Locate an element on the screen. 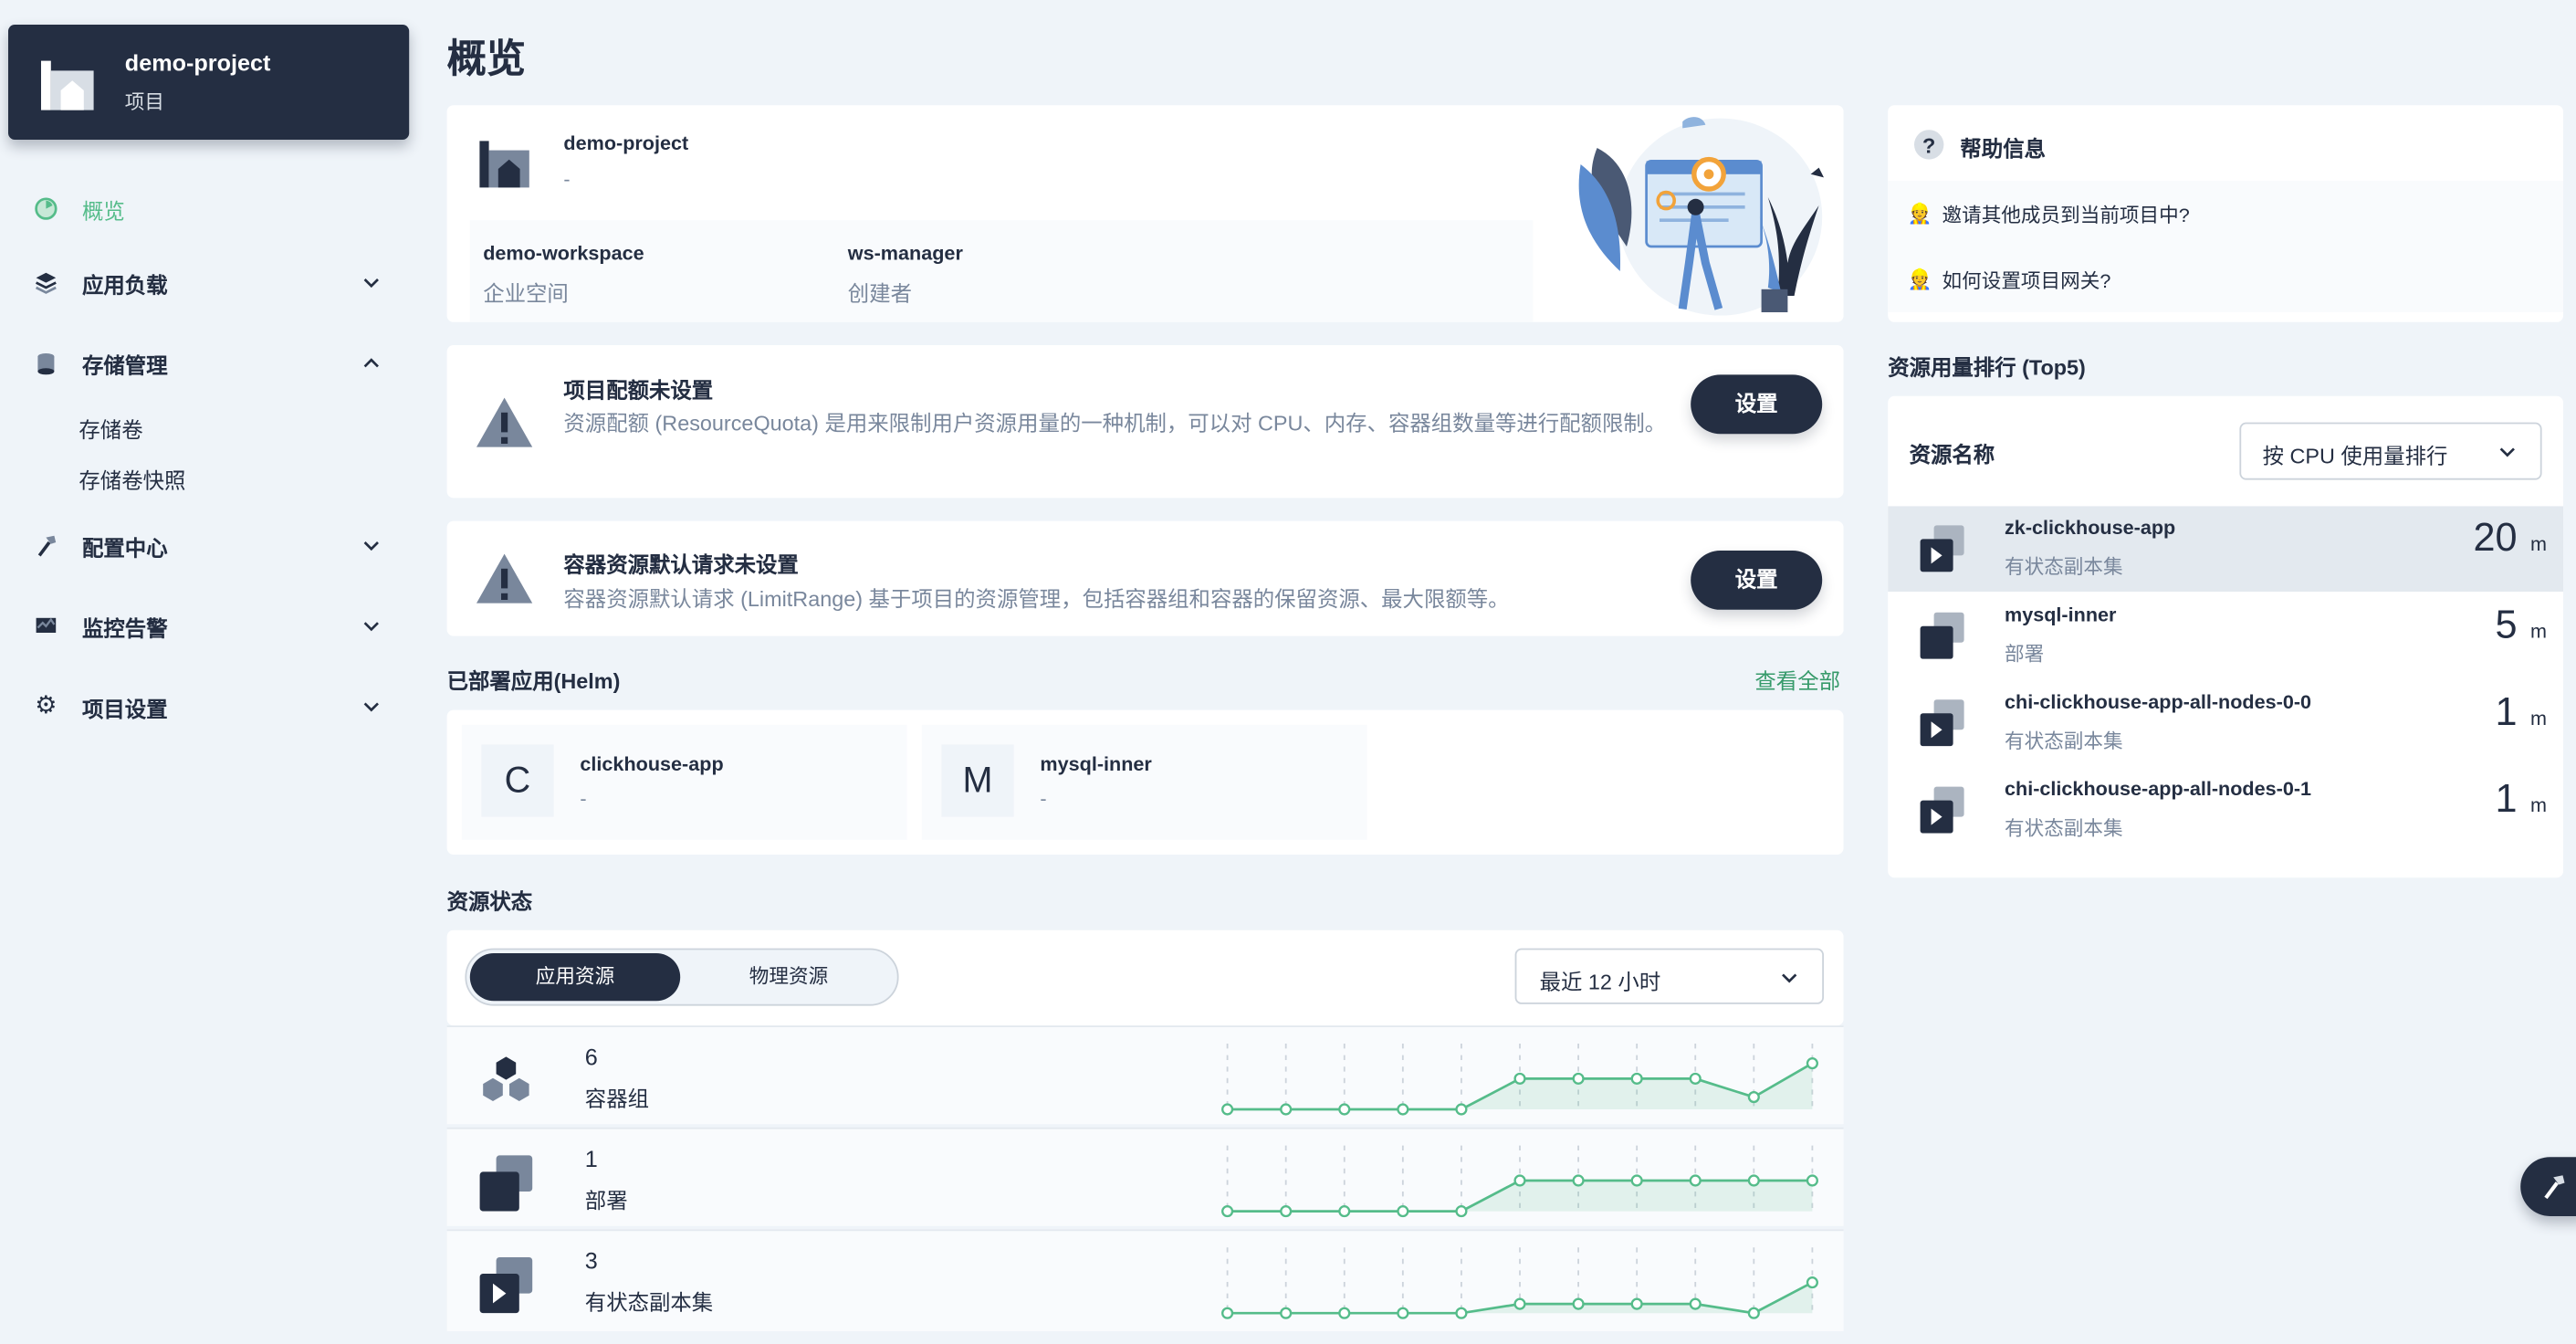 This screenshot has height=1344, width=2576. project-type-label: 项目 is located at coordinates (144, 102).